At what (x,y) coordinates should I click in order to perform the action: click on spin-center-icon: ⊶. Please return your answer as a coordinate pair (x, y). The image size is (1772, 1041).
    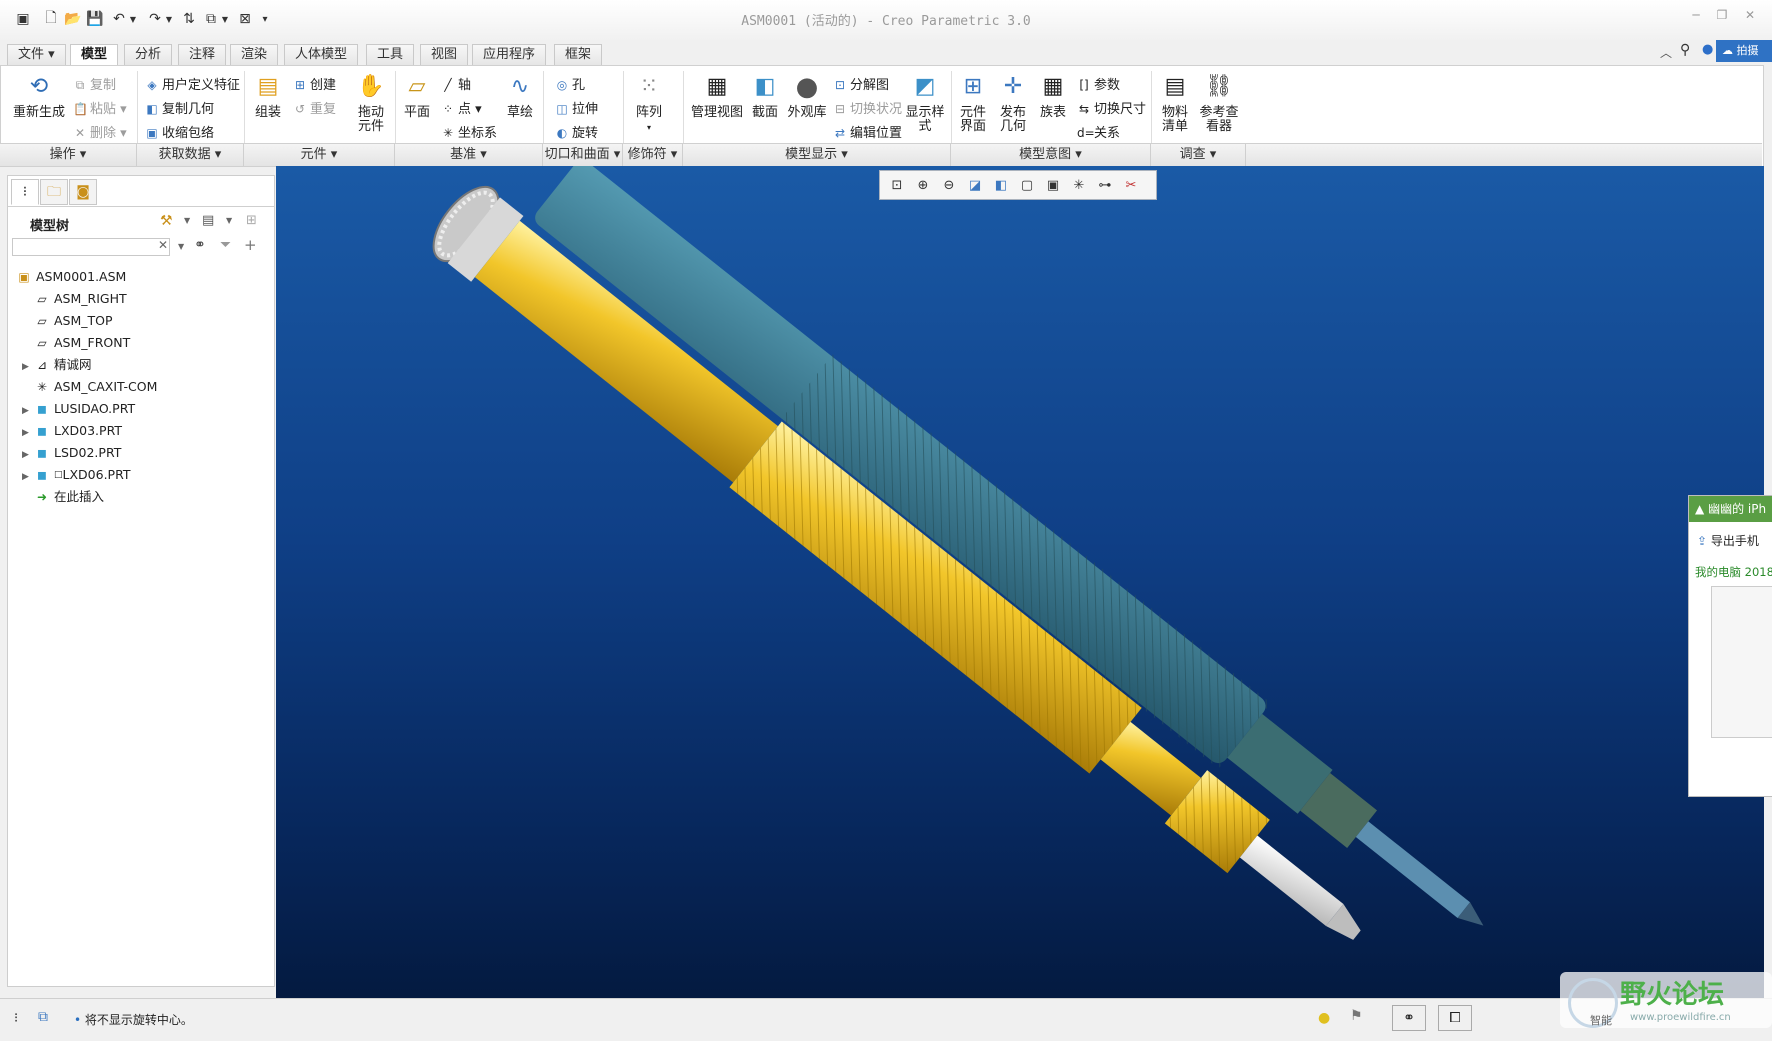
    Looking at the image, I should click on (1105, 185).